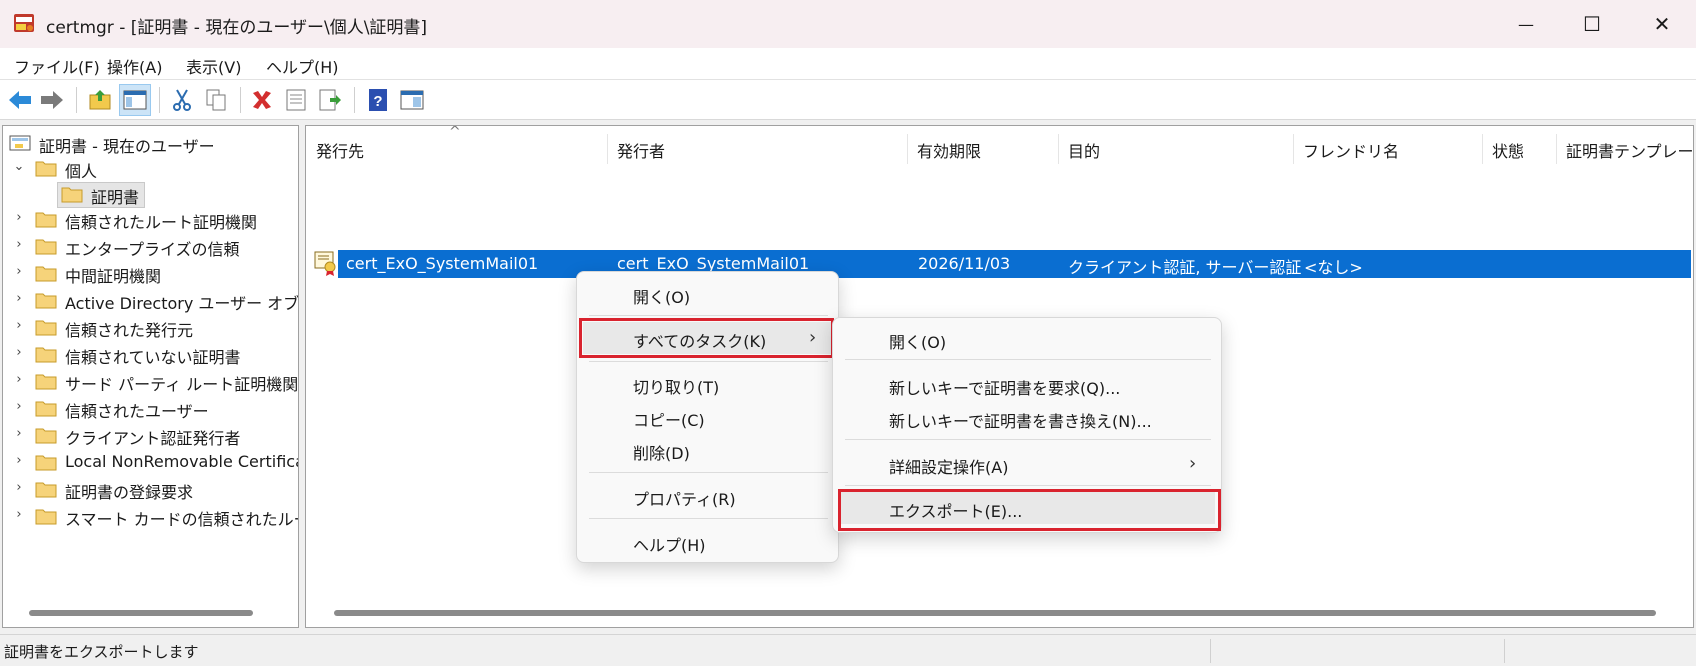  What do you see at coordinates (1084, 150) in the screenshot?
I see `column-purpose: 目的` at bounding box center [1084, 150].